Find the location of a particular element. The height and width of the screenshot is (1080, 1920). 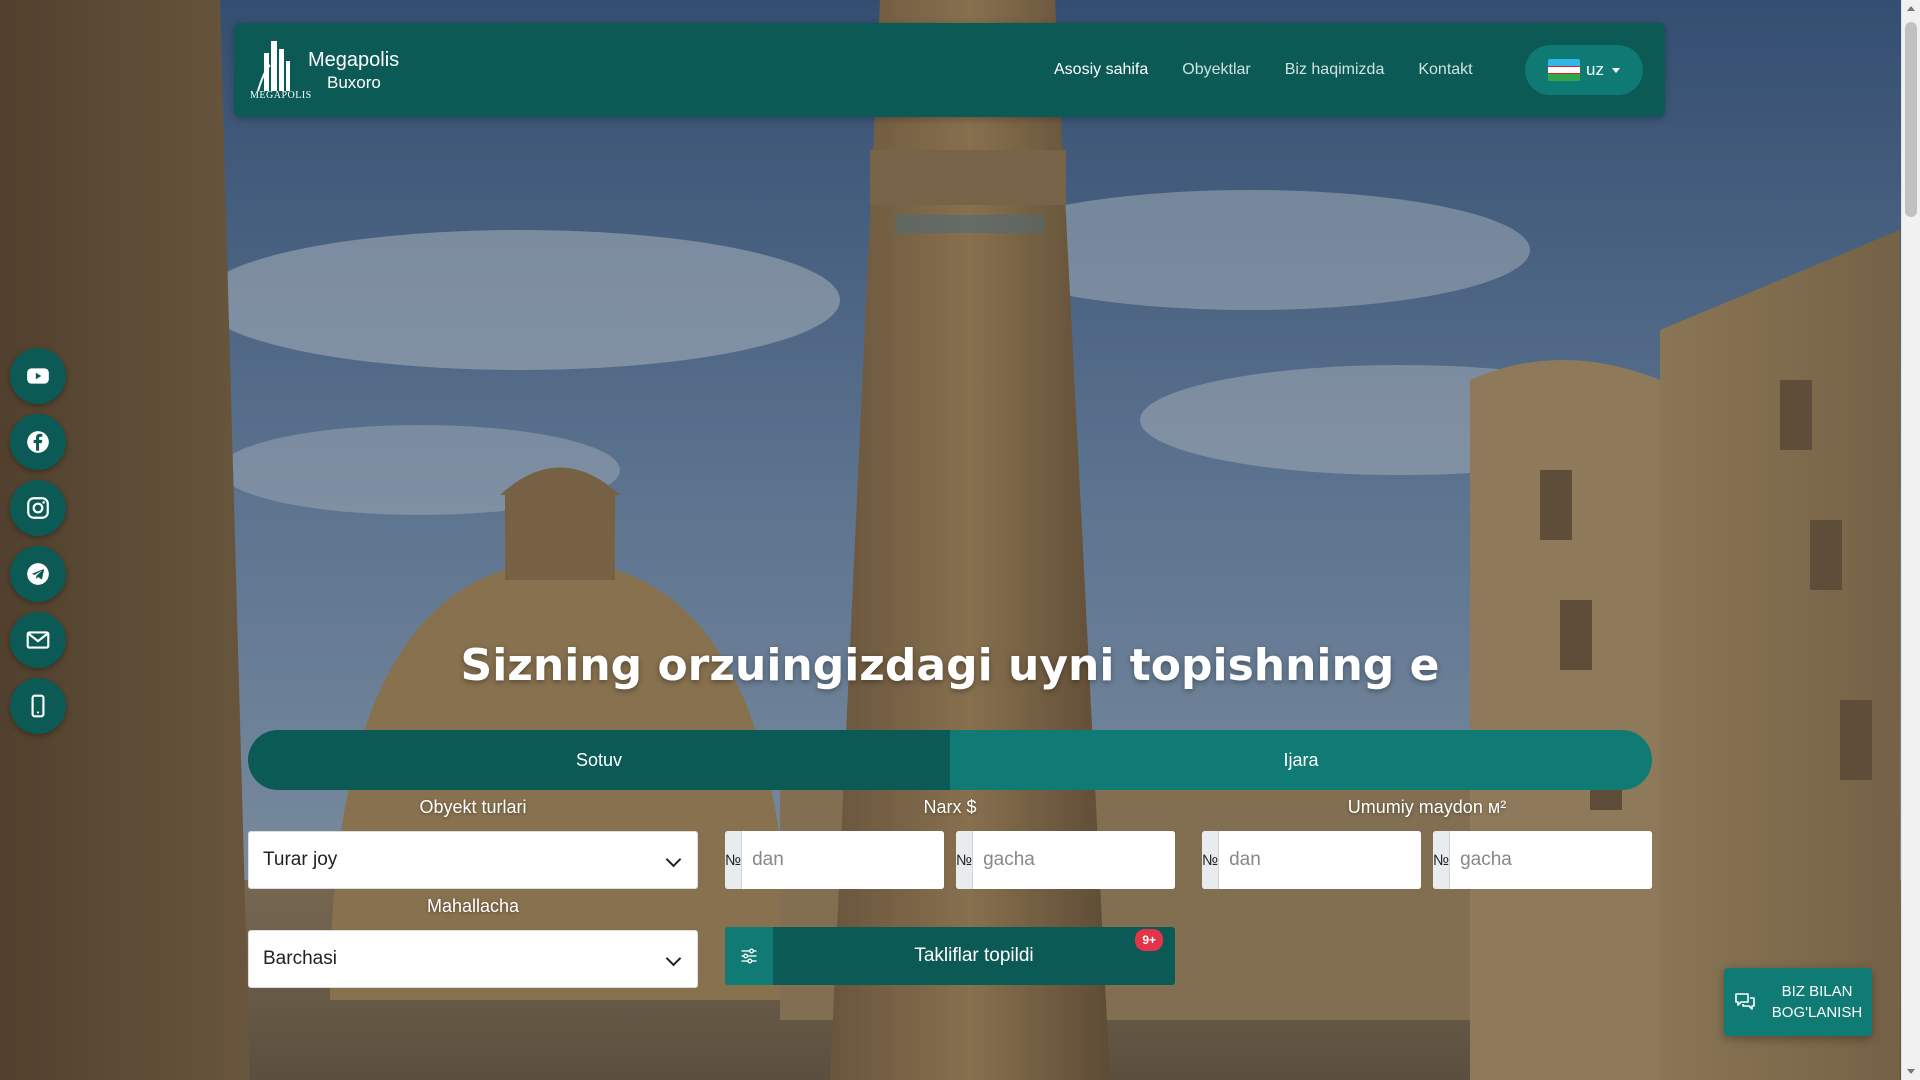

brand-name: Megapolis is located at coordinates (354, 60).